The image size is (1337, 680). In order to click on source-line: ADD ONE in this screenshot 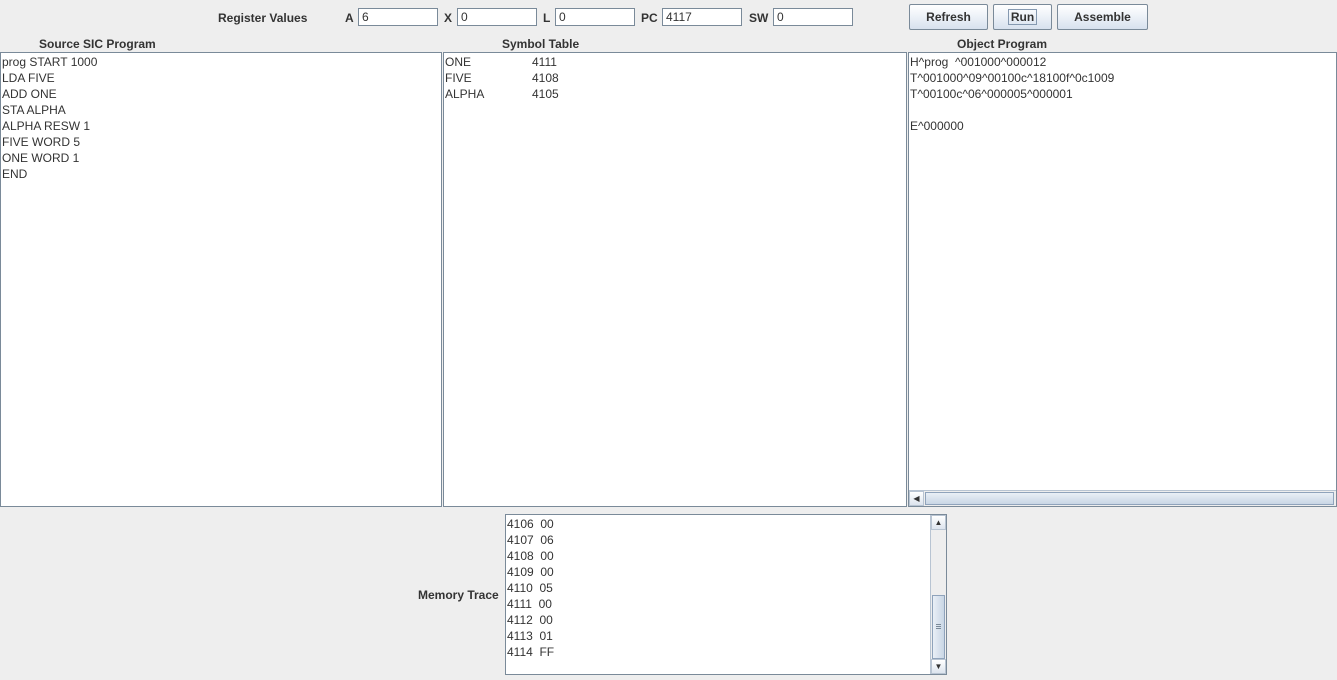, I will do `click(29, 94)`.